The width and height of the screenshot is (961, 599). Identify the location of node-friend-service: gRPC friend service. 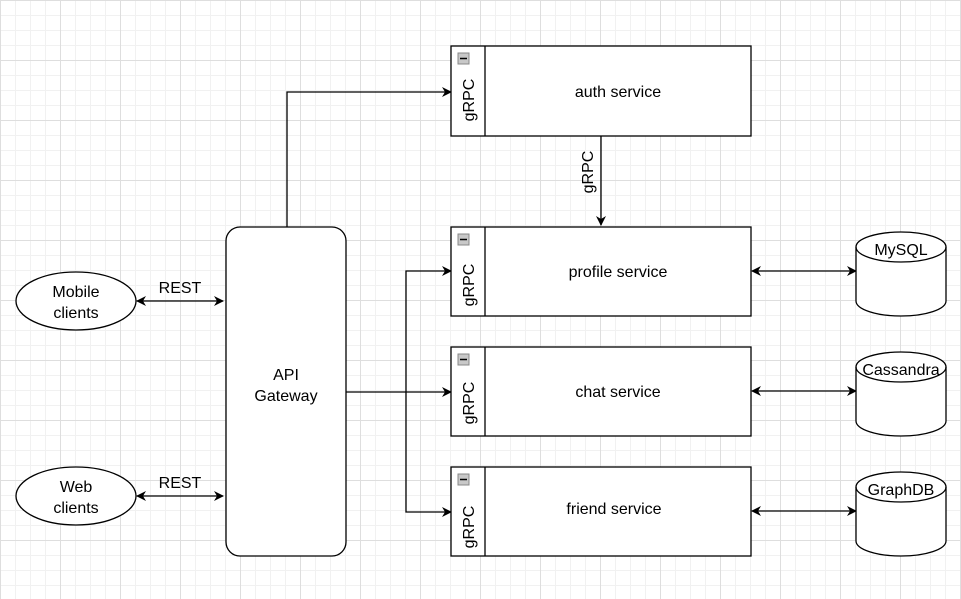
(601, 511).